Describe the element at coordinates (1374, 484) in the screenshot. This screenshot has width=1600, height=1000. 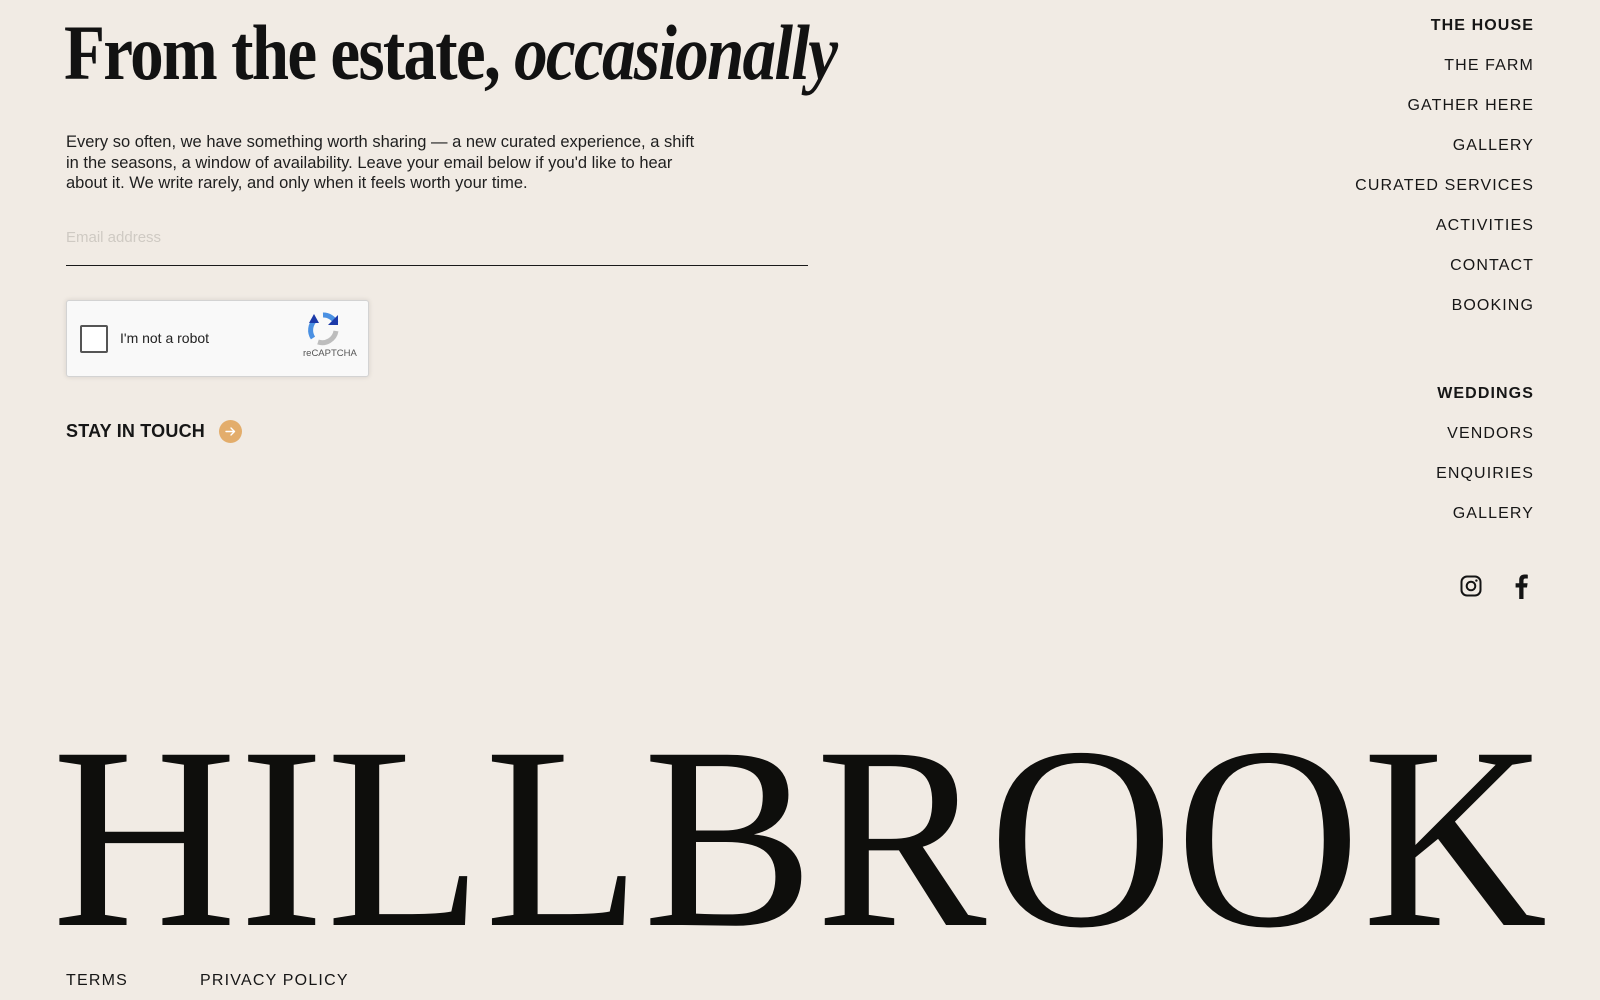
I see `nav-item-enquiries: ENQUIRIES` at that location.